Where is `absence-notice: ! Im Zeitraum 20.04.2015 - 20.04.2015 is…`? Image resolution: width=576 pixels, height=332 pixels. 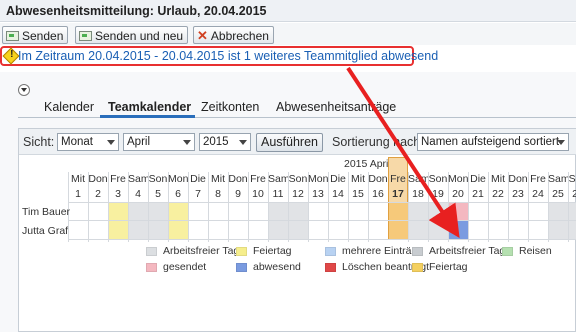 absence-notice: ! Im Zeitraum 20.04.2015 - 20.04.2015 is… is located at coordinates (219, 56).